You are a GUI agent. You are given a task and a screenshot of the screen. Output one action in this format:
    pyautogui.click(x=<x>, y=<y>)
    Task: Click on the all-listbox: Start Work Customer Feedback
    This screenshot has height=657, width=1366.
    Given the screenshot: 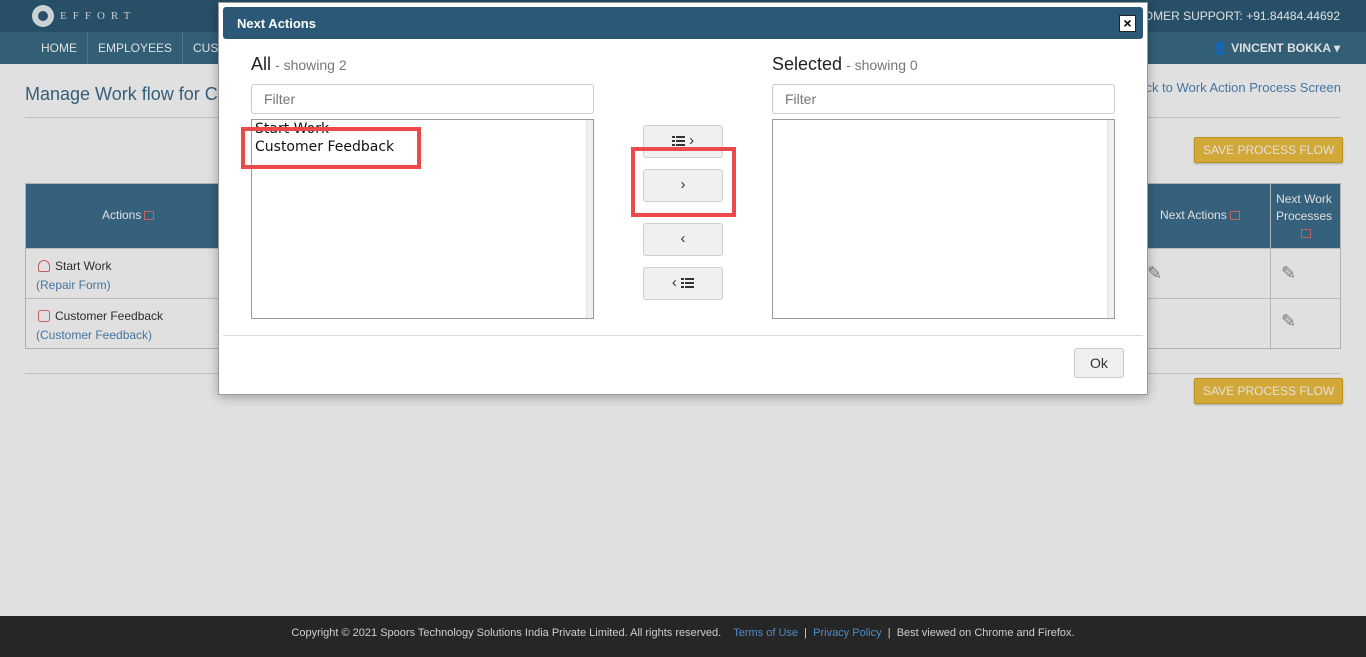 What is the action you would take?
    pyautogui.click(x=422, y=219)
    